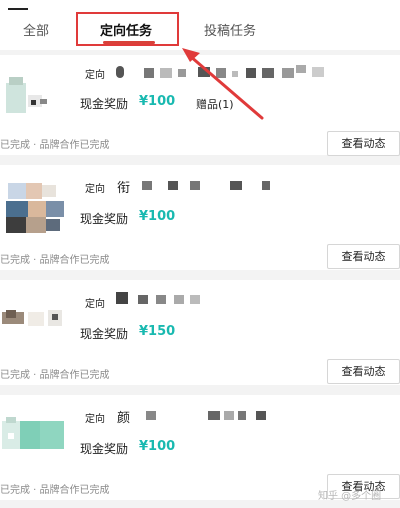 This screenshot has width=400, height=508. Describe the element at coordinates (215, 104) in the screenshot. I see `gift-count: 赠品(1)` at that location.